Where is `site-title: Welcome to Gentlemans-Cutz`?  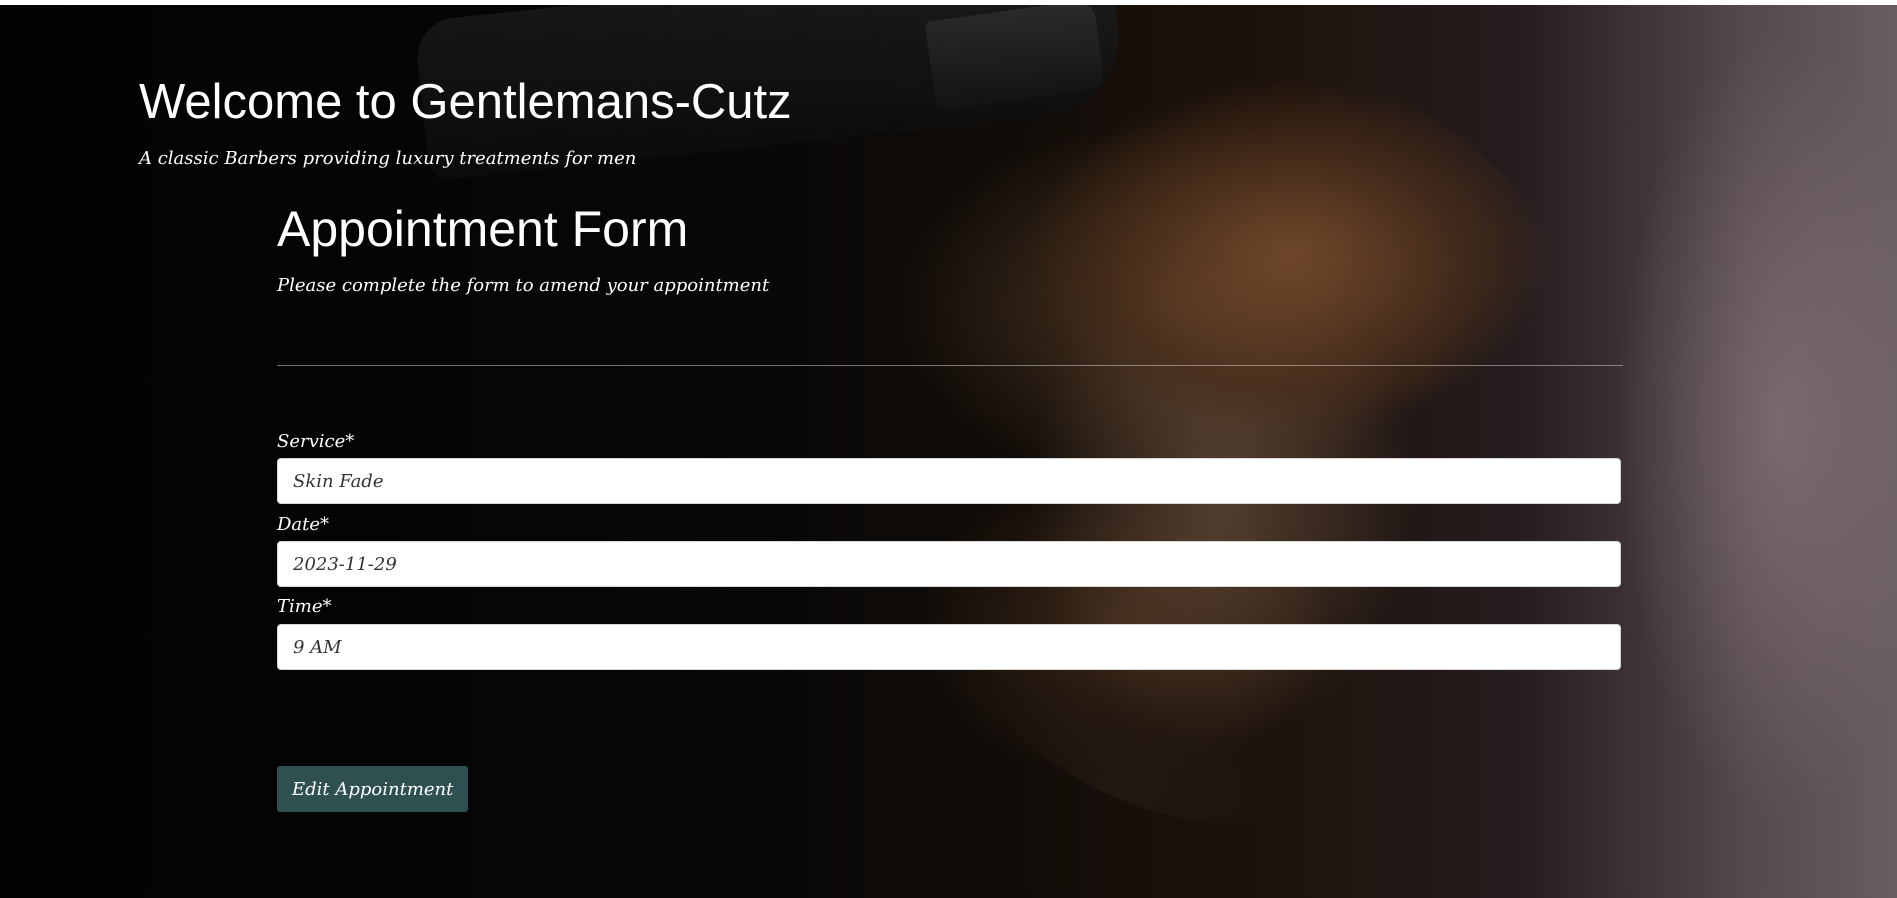 site-title: Welcome to Gentlemans-Cutz is located at coordinates (465, 102).